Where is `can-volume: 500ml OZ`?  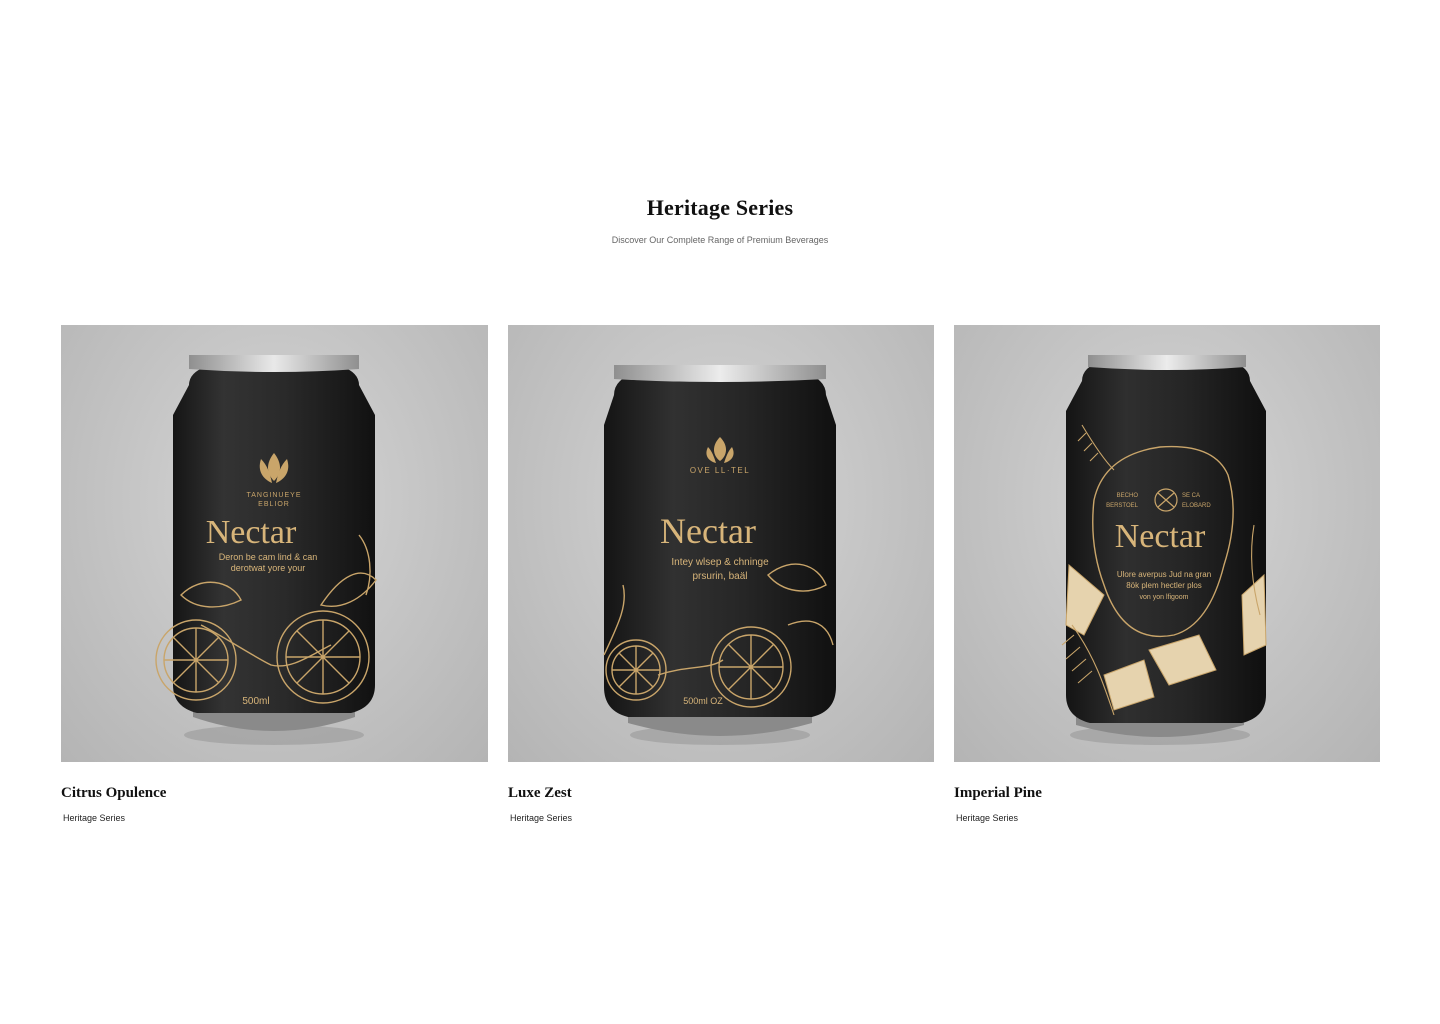 can-volume: 500ml OZ is located at coordinates (703, 701).